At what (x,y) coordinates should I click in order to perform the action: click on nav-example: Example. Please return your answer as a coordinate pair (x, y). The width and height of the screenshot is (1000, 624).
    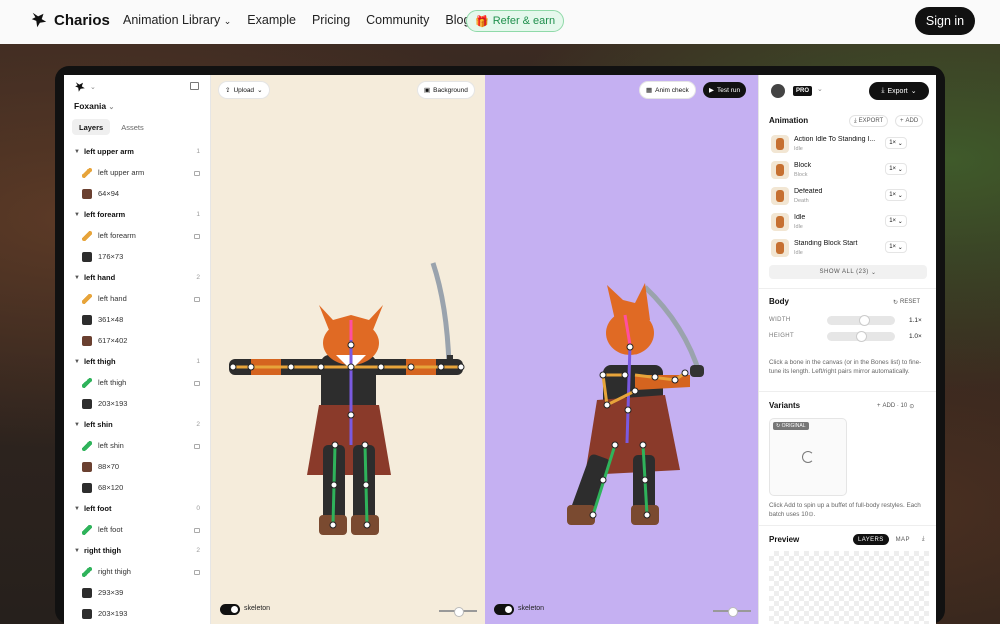
    Looking at the image, I should click on (271, 20).